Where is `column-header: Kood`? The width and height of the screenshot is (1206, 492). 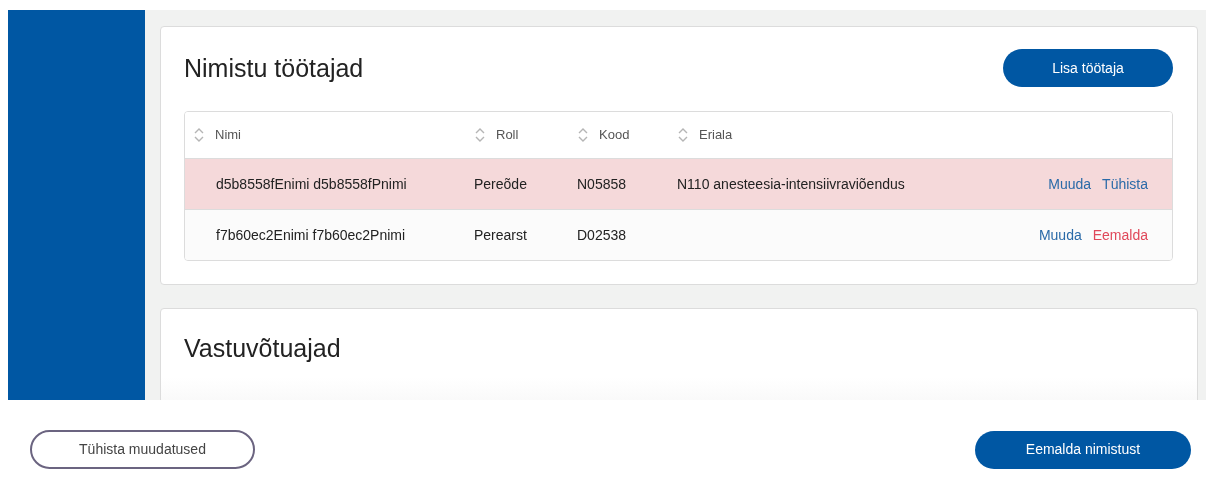 column-header: Kood is located at coordinates (614, 135).